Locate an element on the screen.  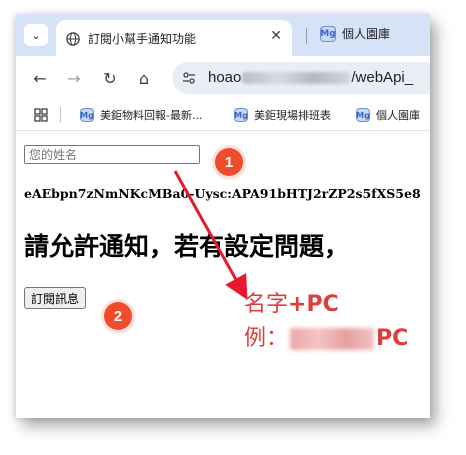
arrow-left-icon: ← is located at coordinates (40, 78).